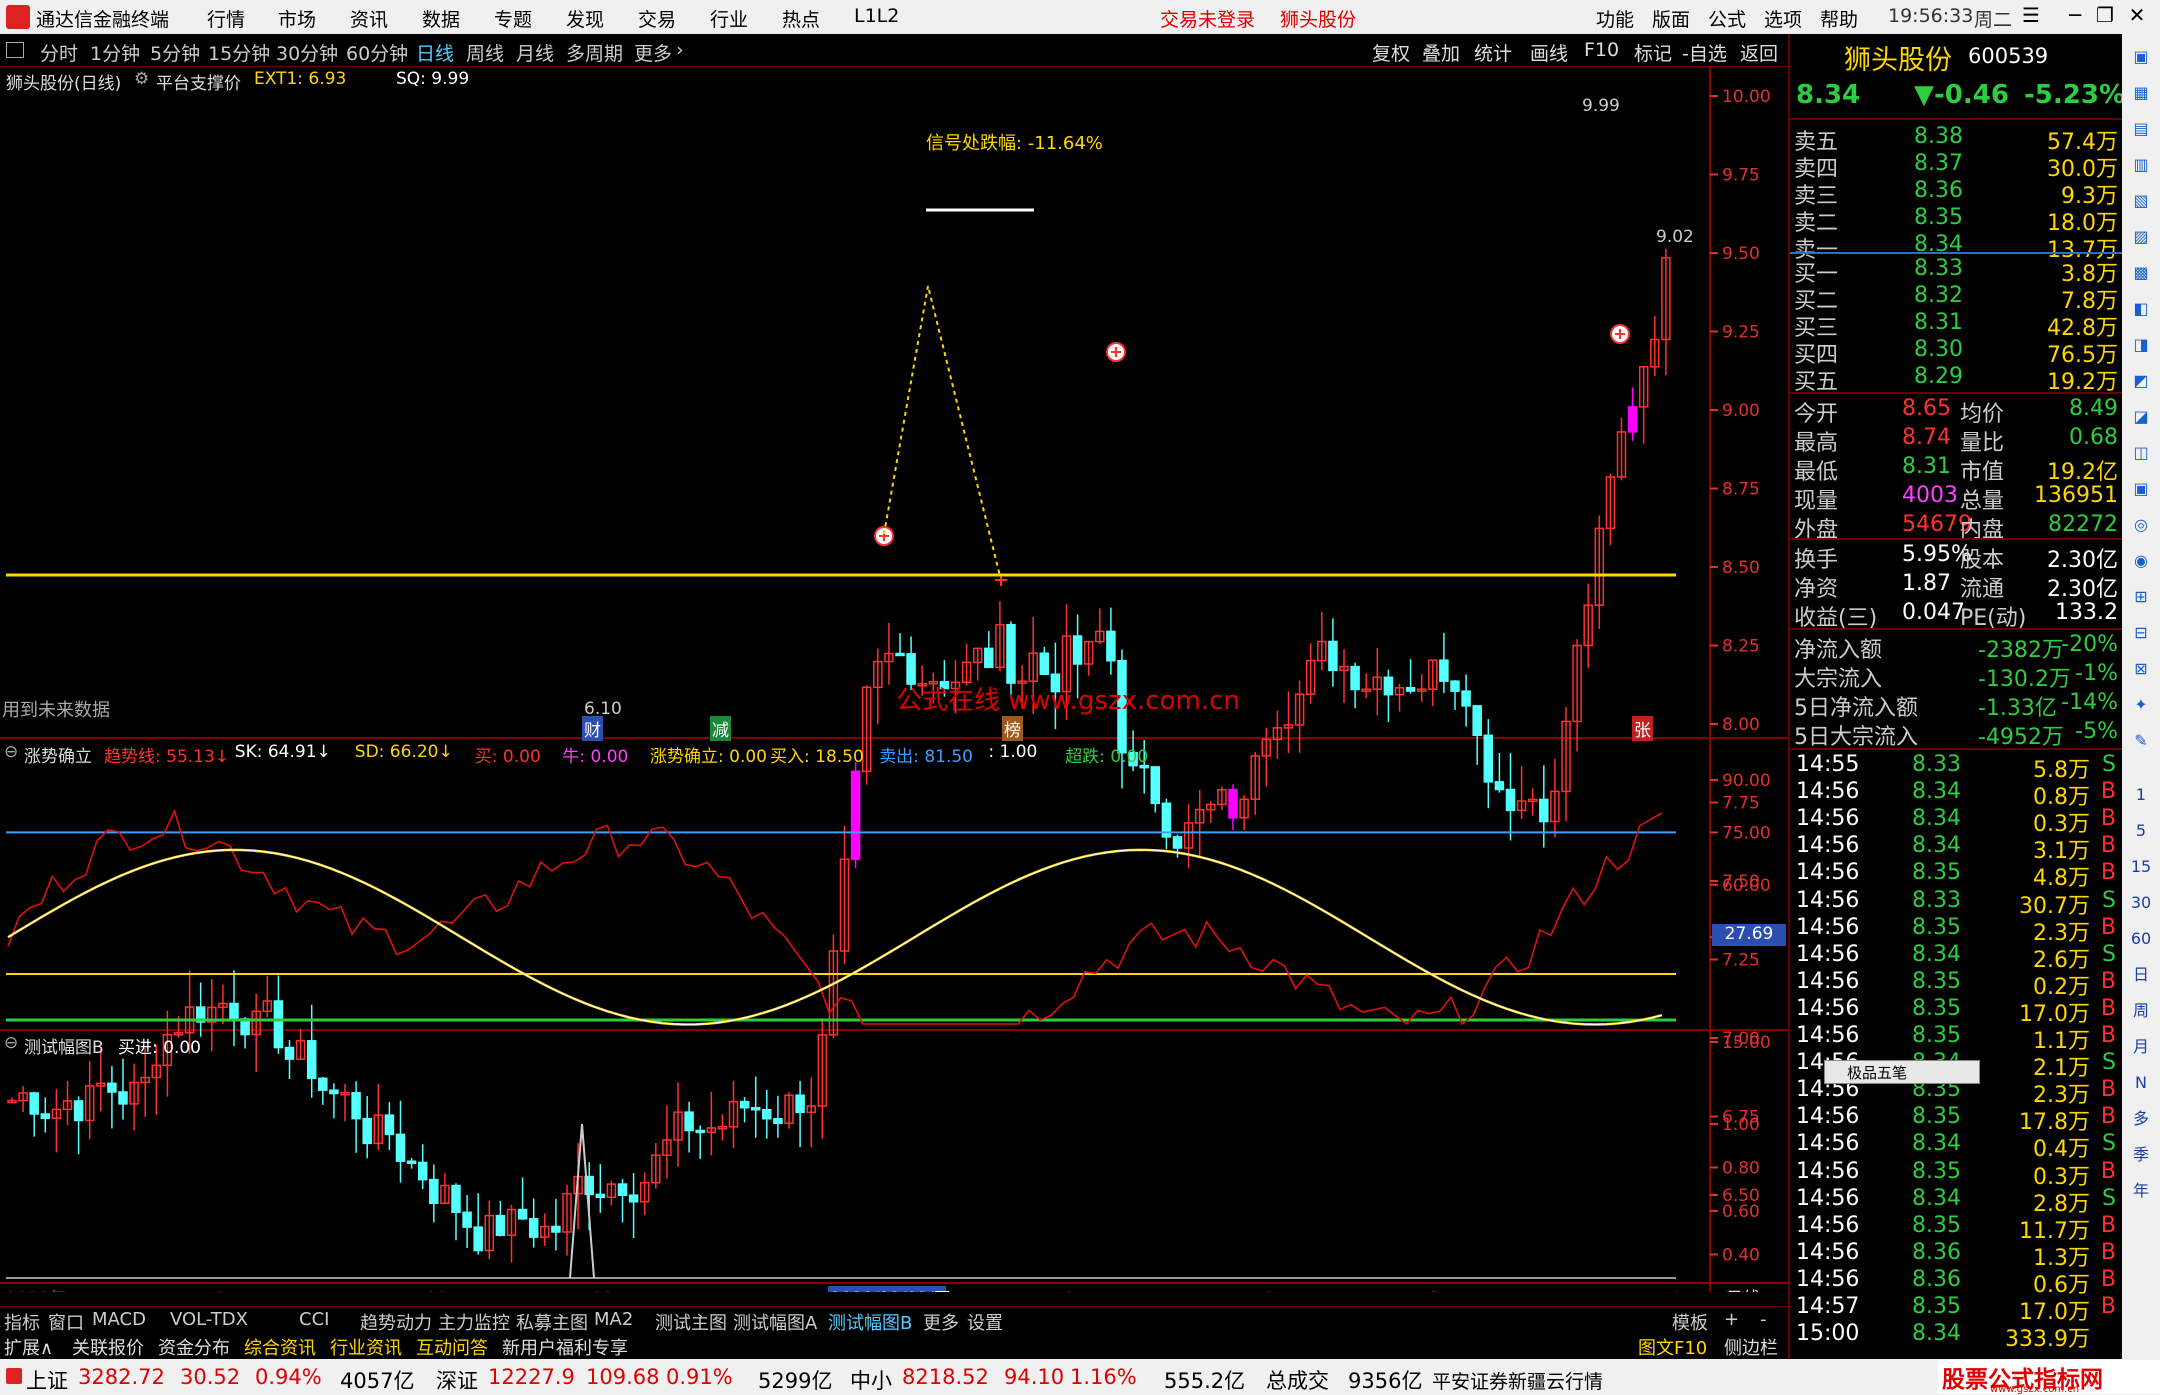  Describe the element at coordinates (1642, 728) in the screenshot. I see `marker-zhang: 张` at that location.